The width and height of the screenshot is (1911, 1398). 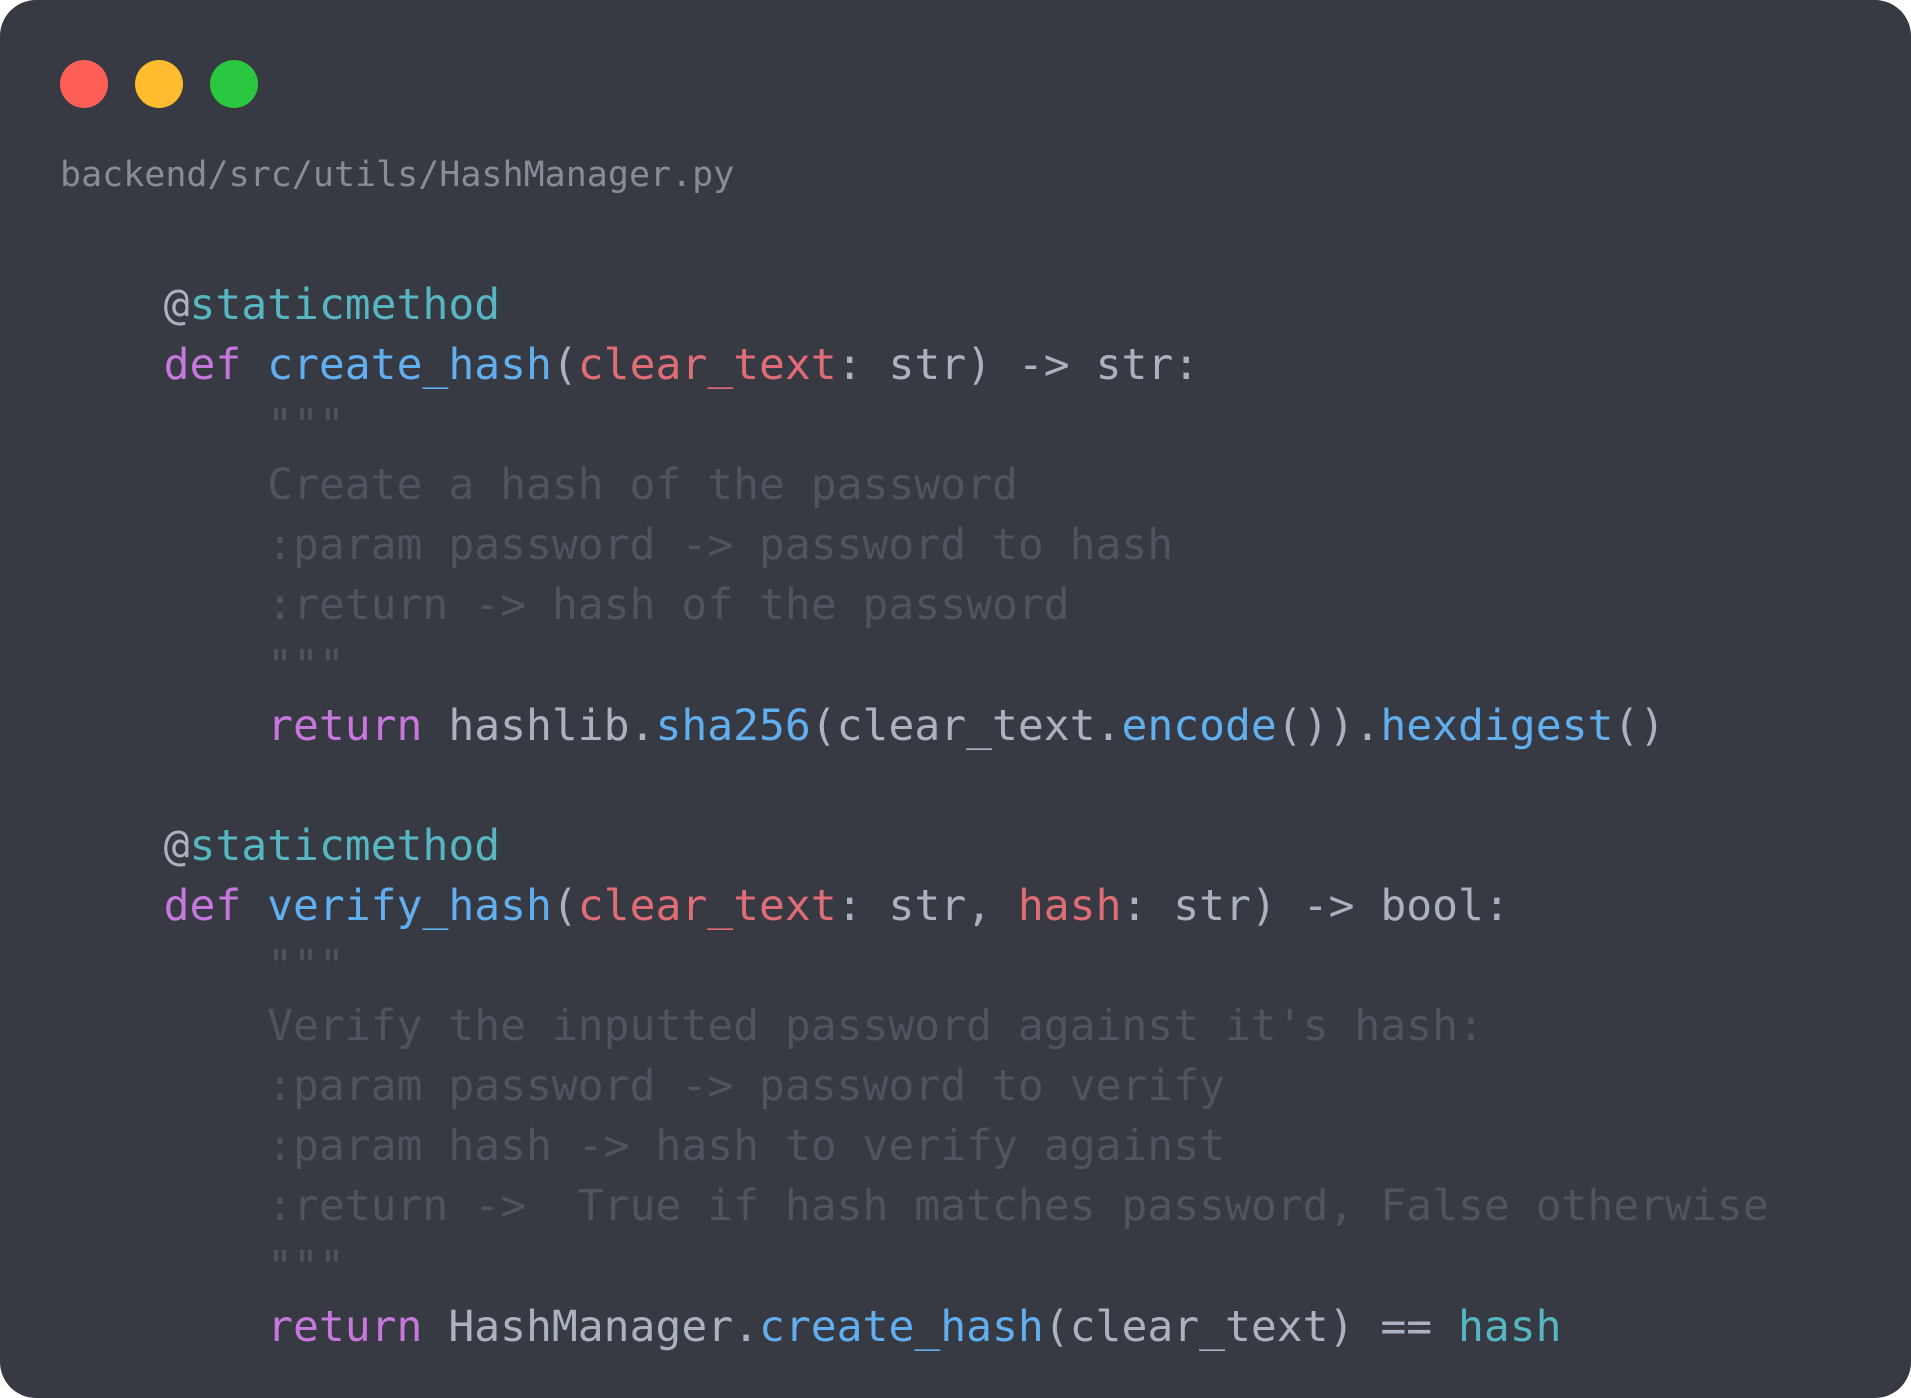 What do you see at coordinates (234, 84) in the screenshot?
I see `maximize-button` at bounding box center [234, 84].